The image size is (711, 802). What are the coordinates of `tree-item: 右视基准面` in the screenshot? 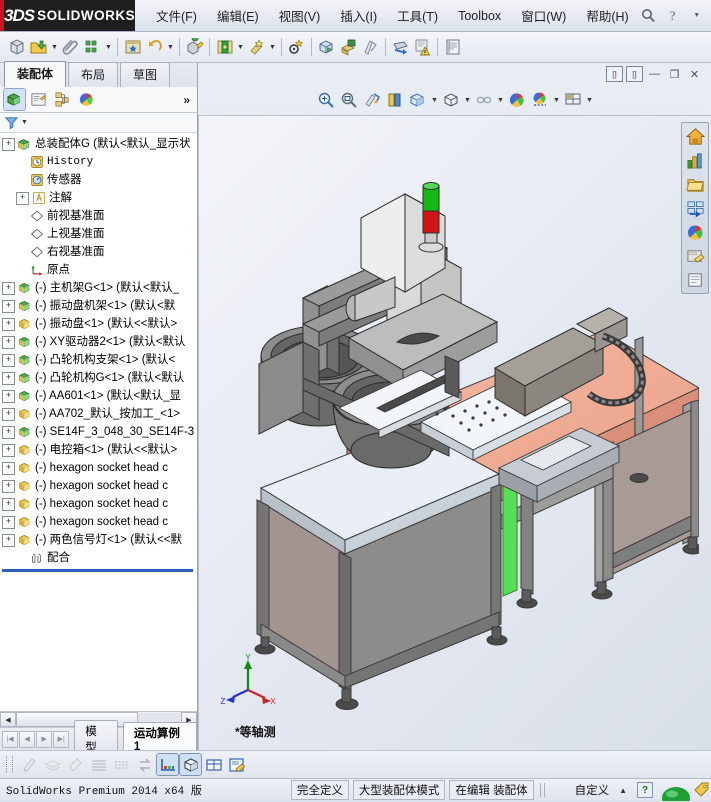 It's located at (98, 252).